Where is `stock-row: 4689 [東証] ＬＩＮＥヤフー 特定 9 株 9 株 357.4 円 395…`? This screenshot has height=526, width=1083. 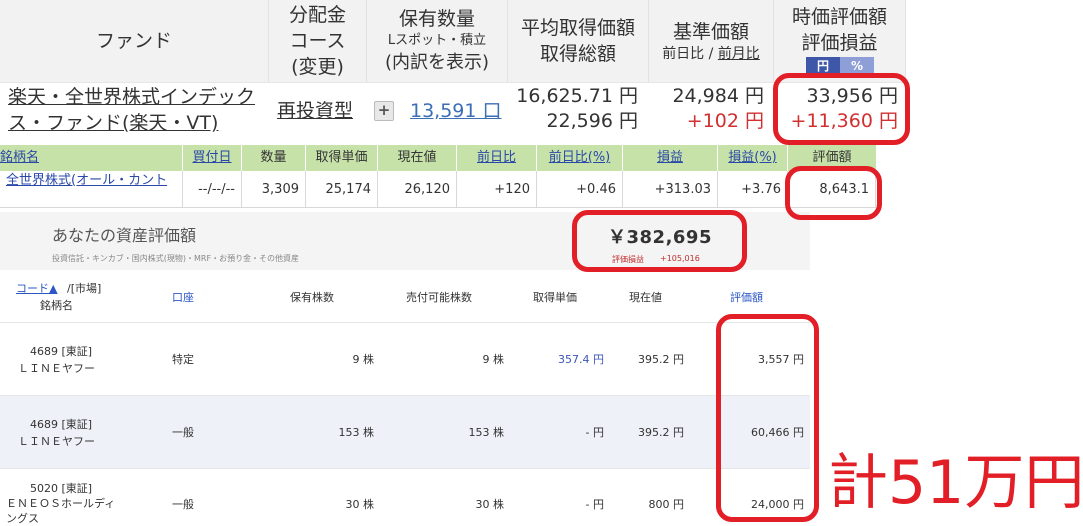 stock-row: 4689 [東証] ＬＩＮＥヤフー 特定 9 株 9 株 357.4 円 395… is located at coordinates (405, 359).